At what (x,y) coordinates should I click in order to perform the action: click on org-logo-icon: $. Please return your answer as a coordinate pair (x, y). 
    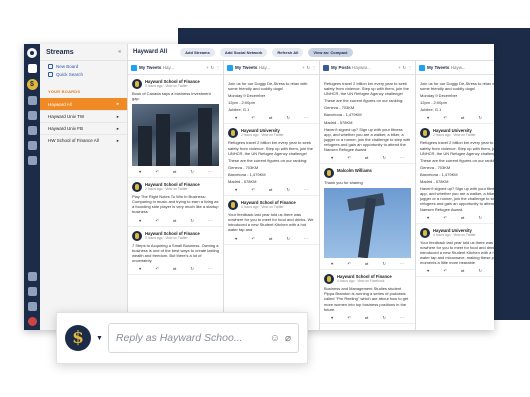
    Looking at the image, I should click on (32, 84).